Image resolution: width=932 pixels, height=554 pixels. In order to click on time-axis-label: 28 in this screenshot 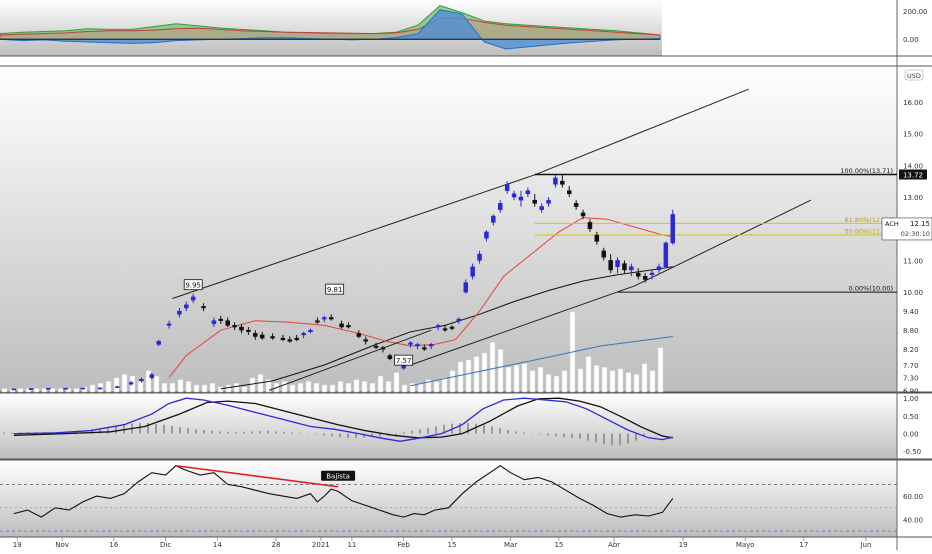, I will do `click(276, 545)`.